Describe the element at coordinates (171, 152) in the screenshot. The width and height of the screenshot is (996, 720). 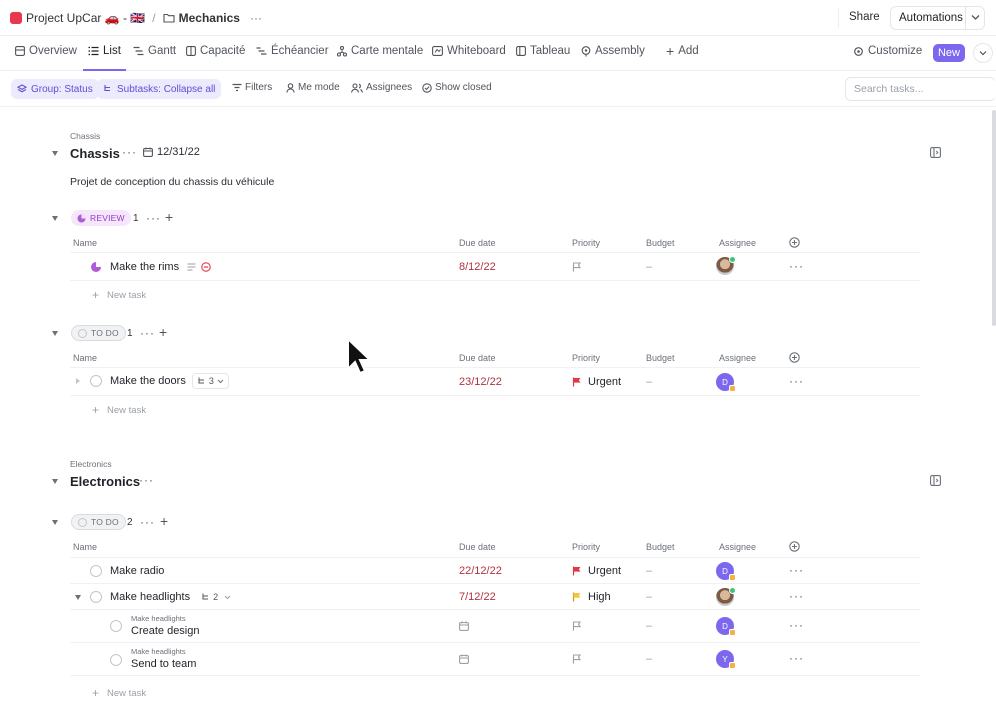
I see `list-date: 12/31/22` at that location.